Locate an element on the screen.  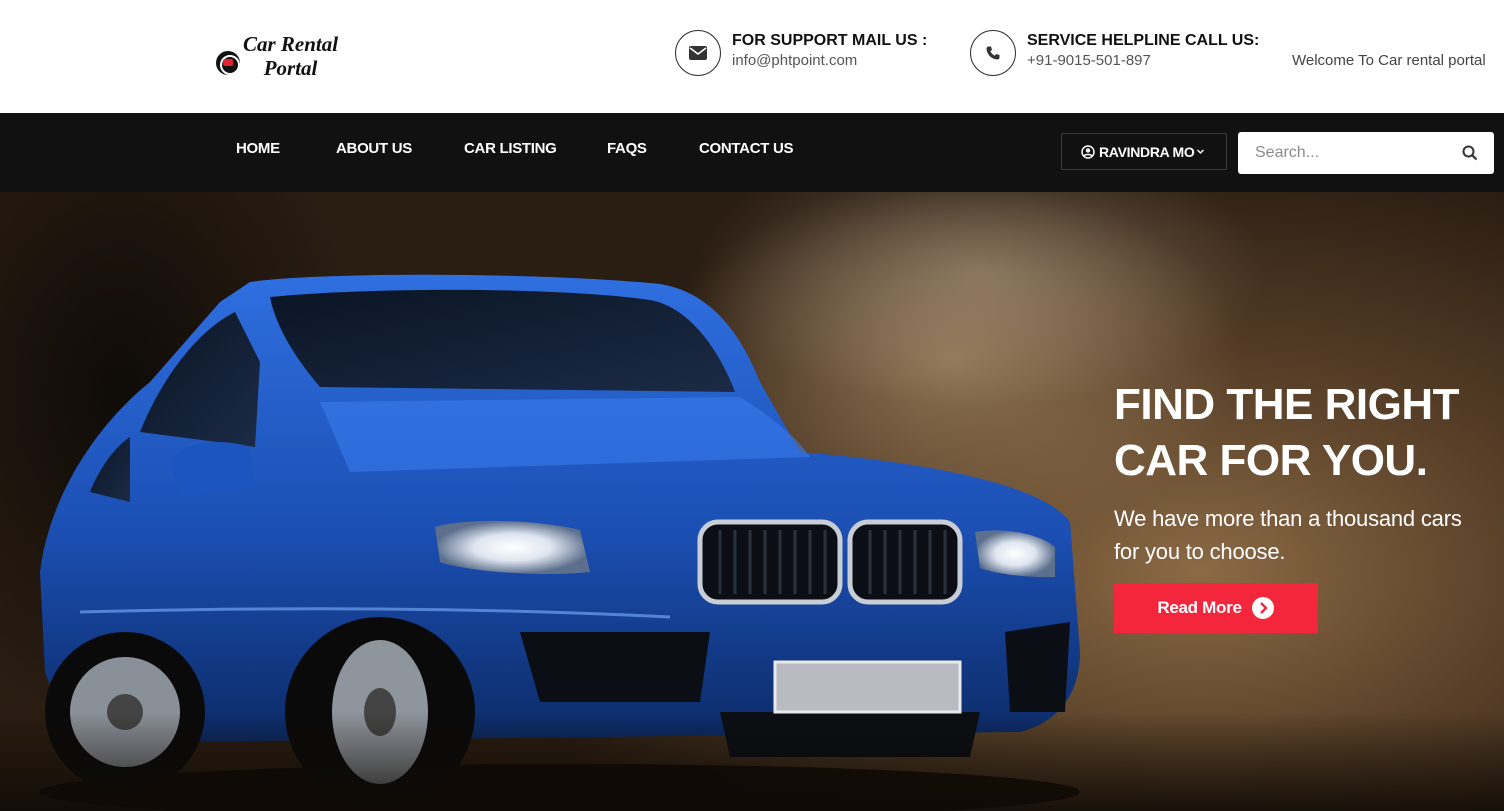
helpline-title: SERVICE HELPLINE CALL US: is located at coordinates (1143, 40).